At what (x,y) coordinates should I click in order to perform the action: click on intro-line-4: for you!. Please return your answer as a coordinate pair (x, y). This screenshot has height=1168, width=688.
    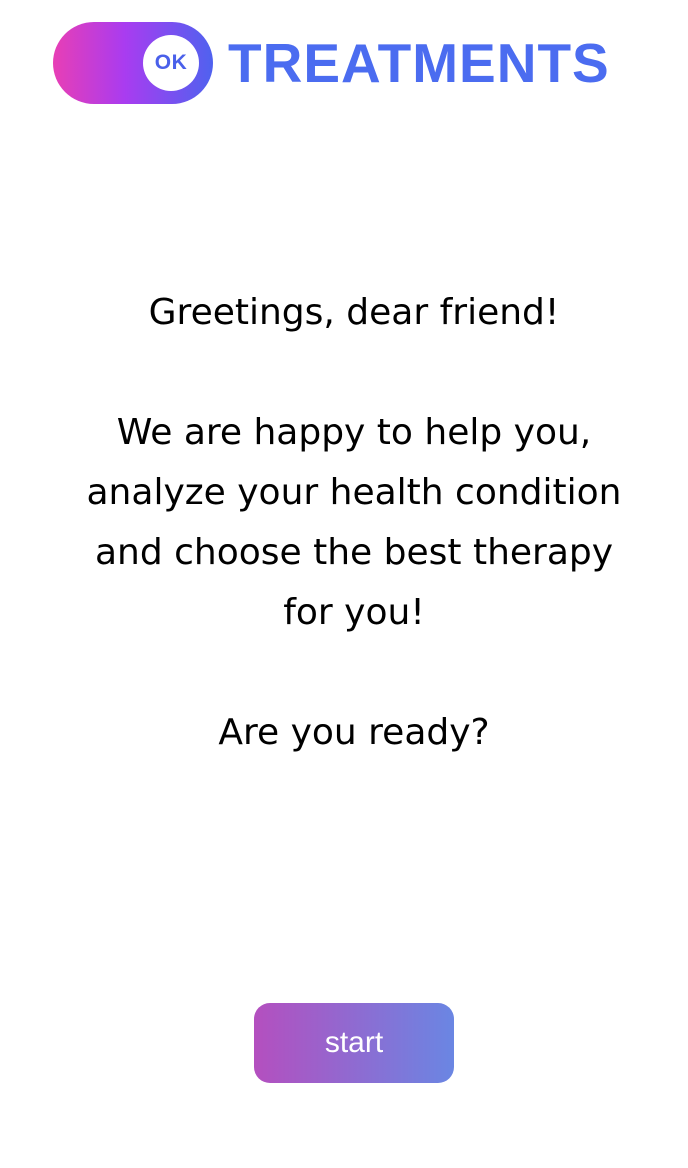
    Looking at the image, I should click on (354, 612).